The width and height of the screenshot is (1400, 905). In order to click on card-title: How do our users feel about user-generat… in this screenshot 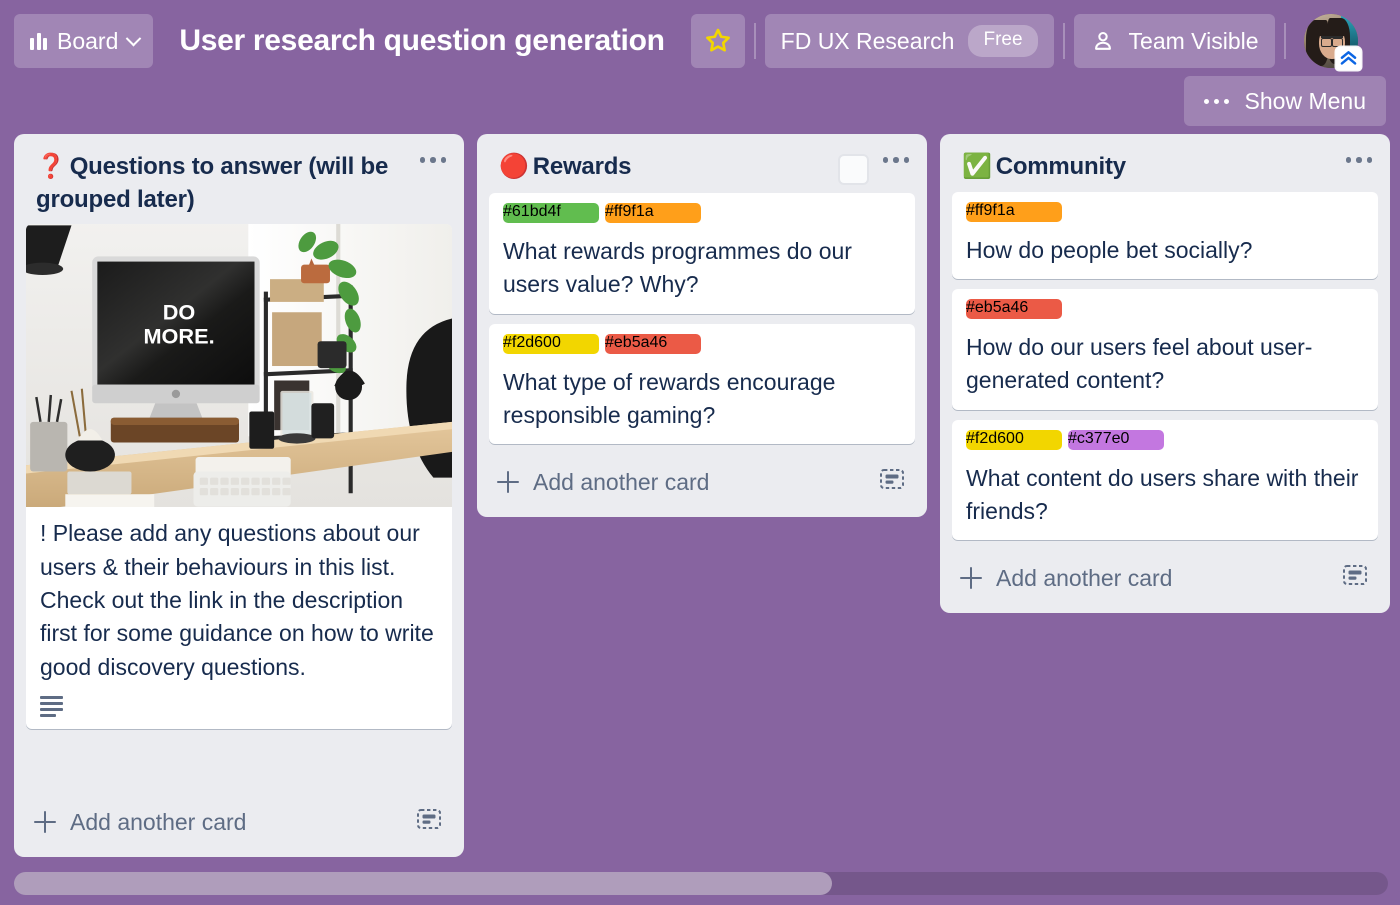, I will do `click(1139, 363)`.